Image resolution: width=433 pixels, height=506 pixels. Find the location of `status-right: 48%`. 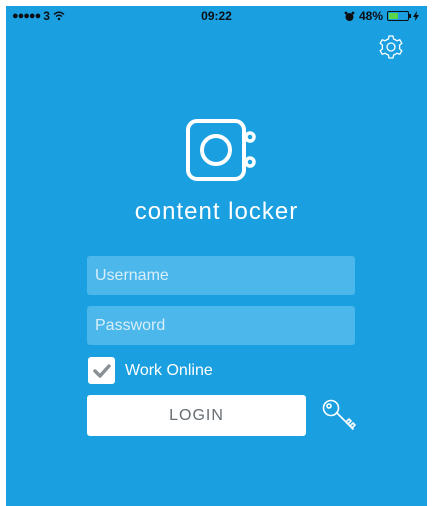

status-right: 48% is located at coordinates (381, 16).